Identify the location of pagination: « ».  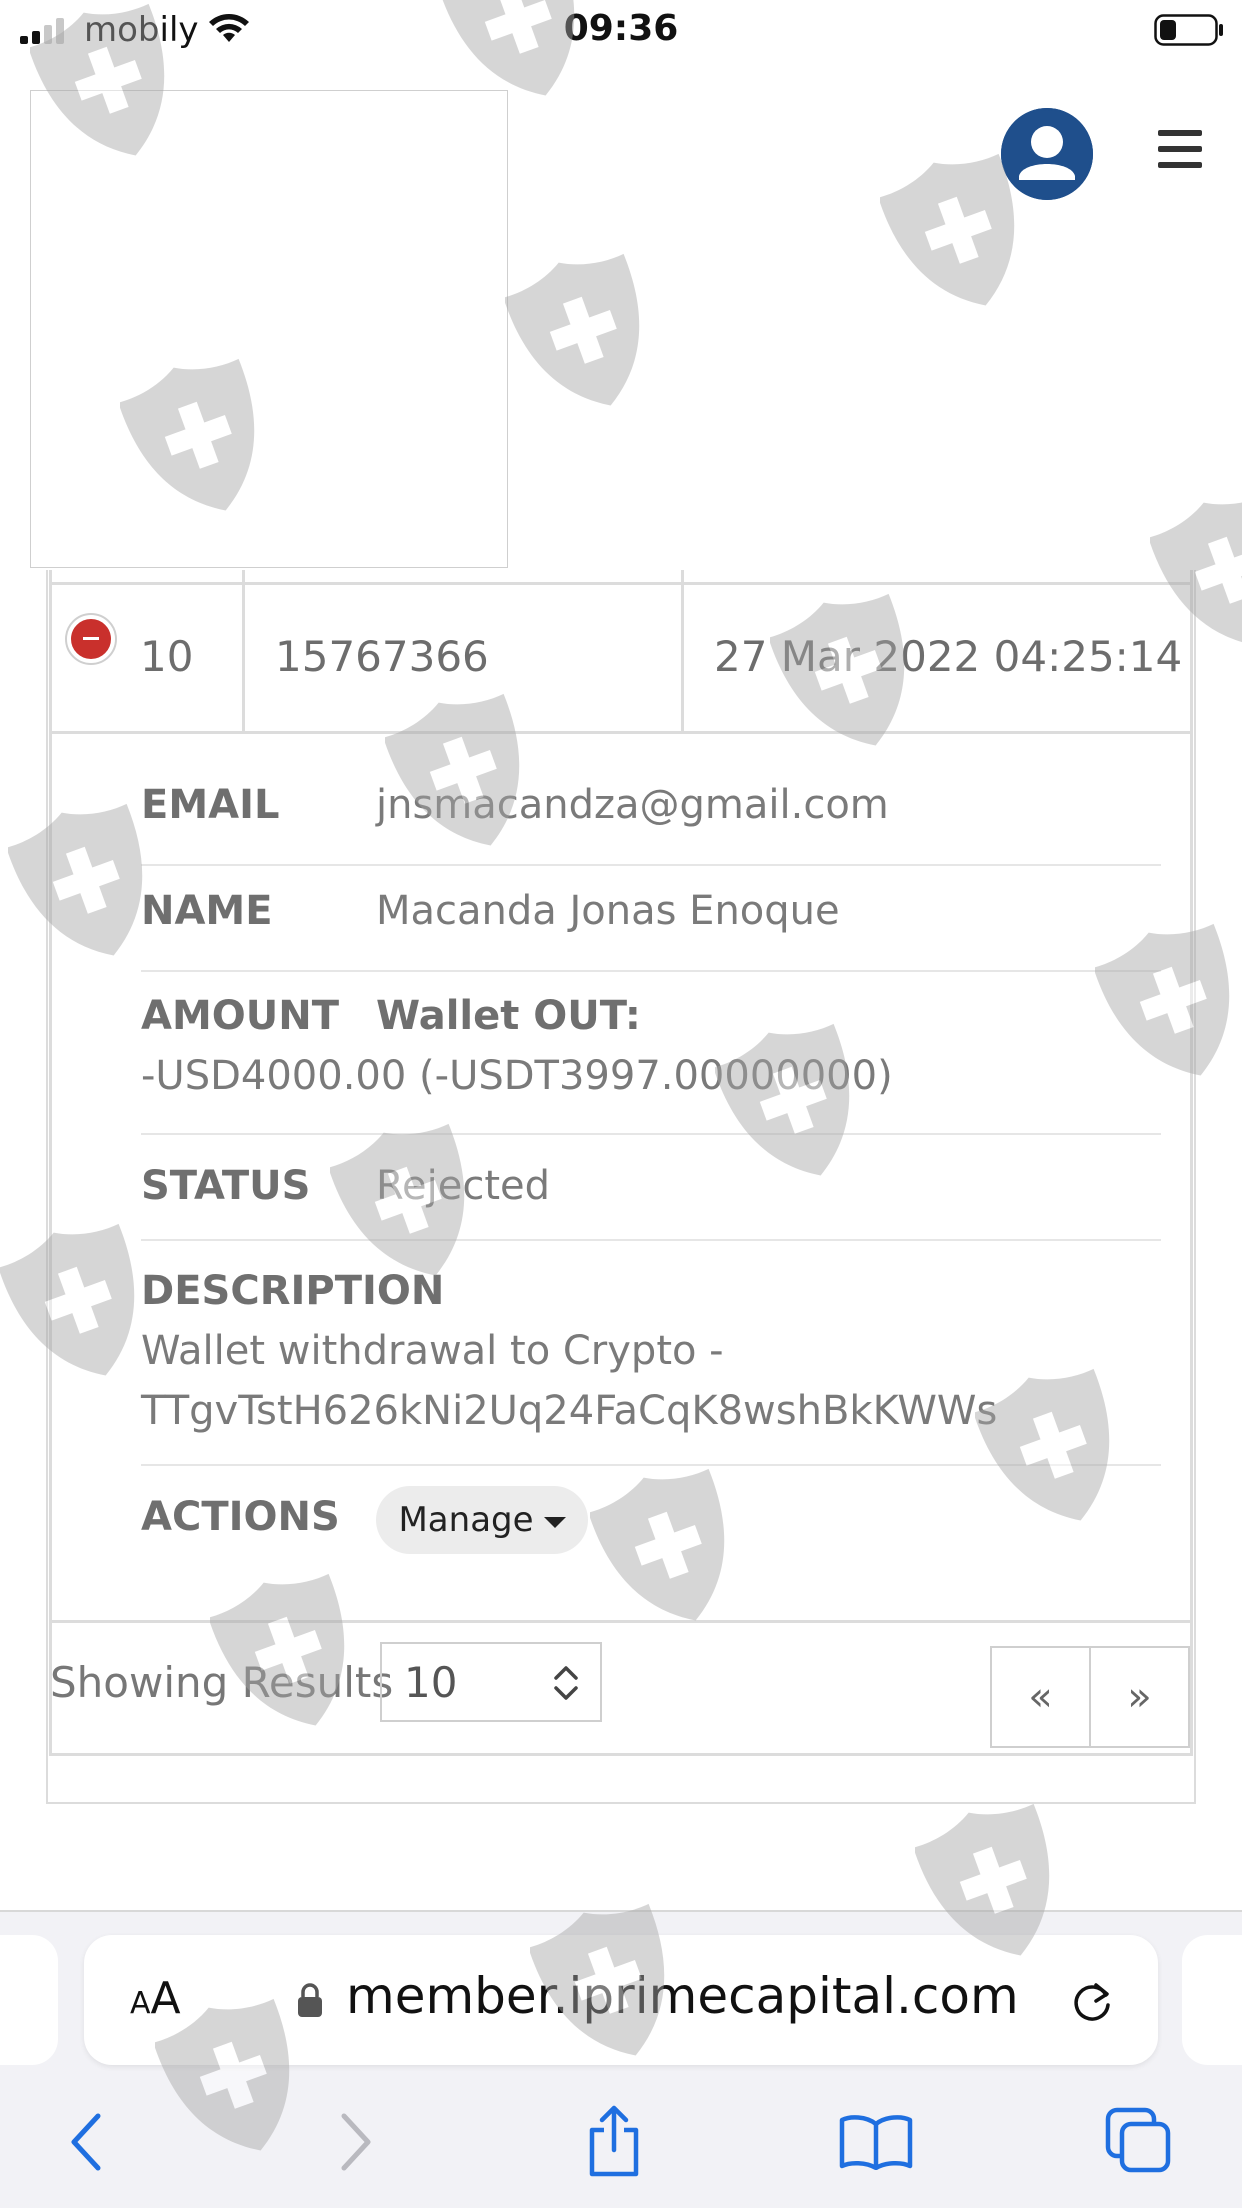
(1090, 1697).